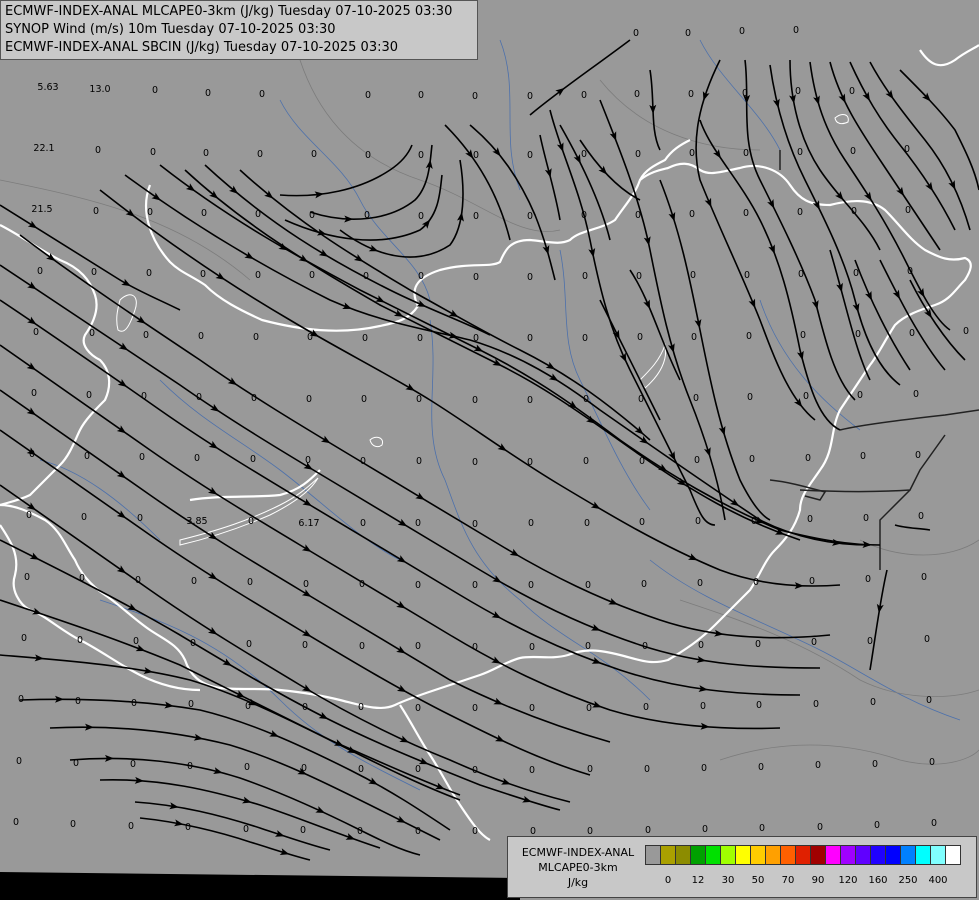  Describe the element at coordinates (99, 89) in the screenshot. I see `grid-value: 13.0` at that location.